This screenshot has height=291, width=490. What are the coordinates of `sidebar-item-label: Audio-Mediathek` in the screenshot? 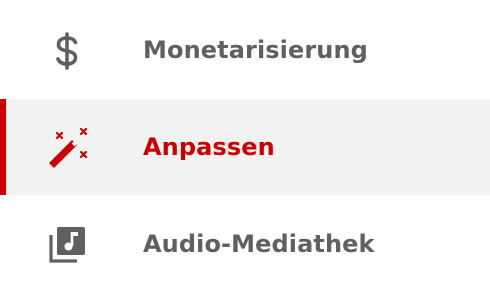 It's located at (259, 244).